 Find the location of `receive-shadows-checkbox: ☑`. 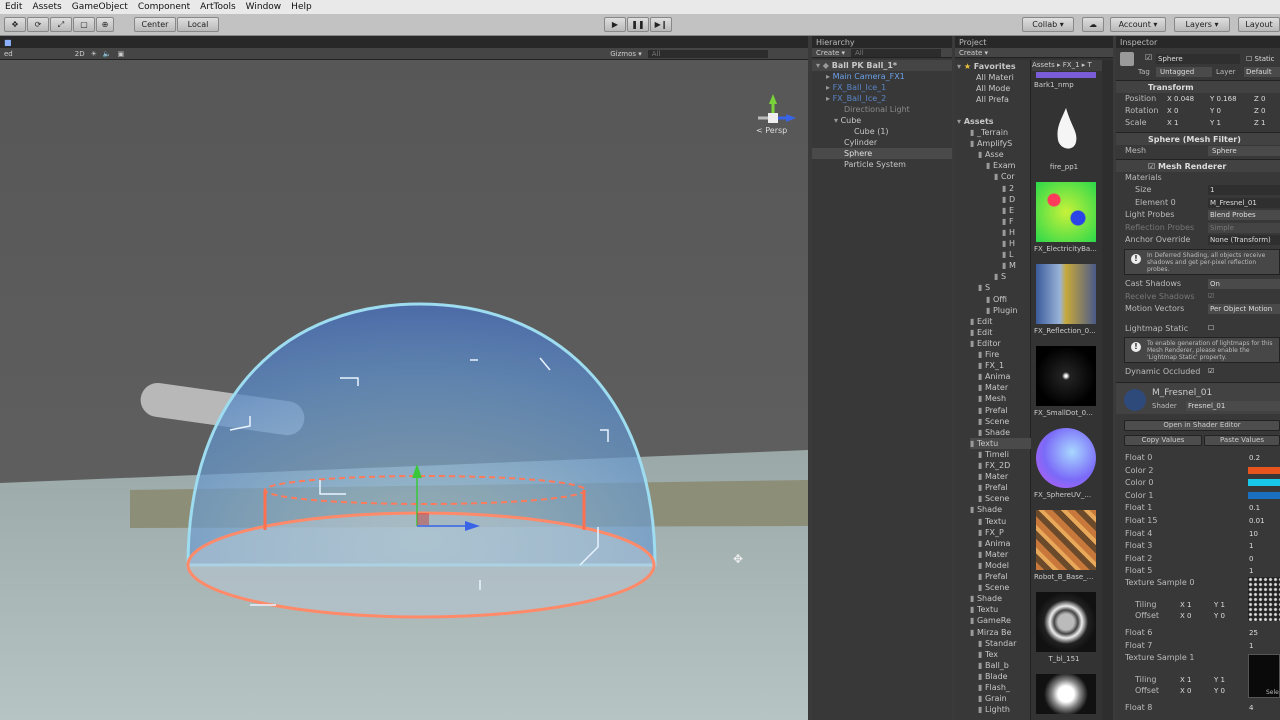

receive-shadows-checkbox: ☑ is located at coordinates (1211, 296).